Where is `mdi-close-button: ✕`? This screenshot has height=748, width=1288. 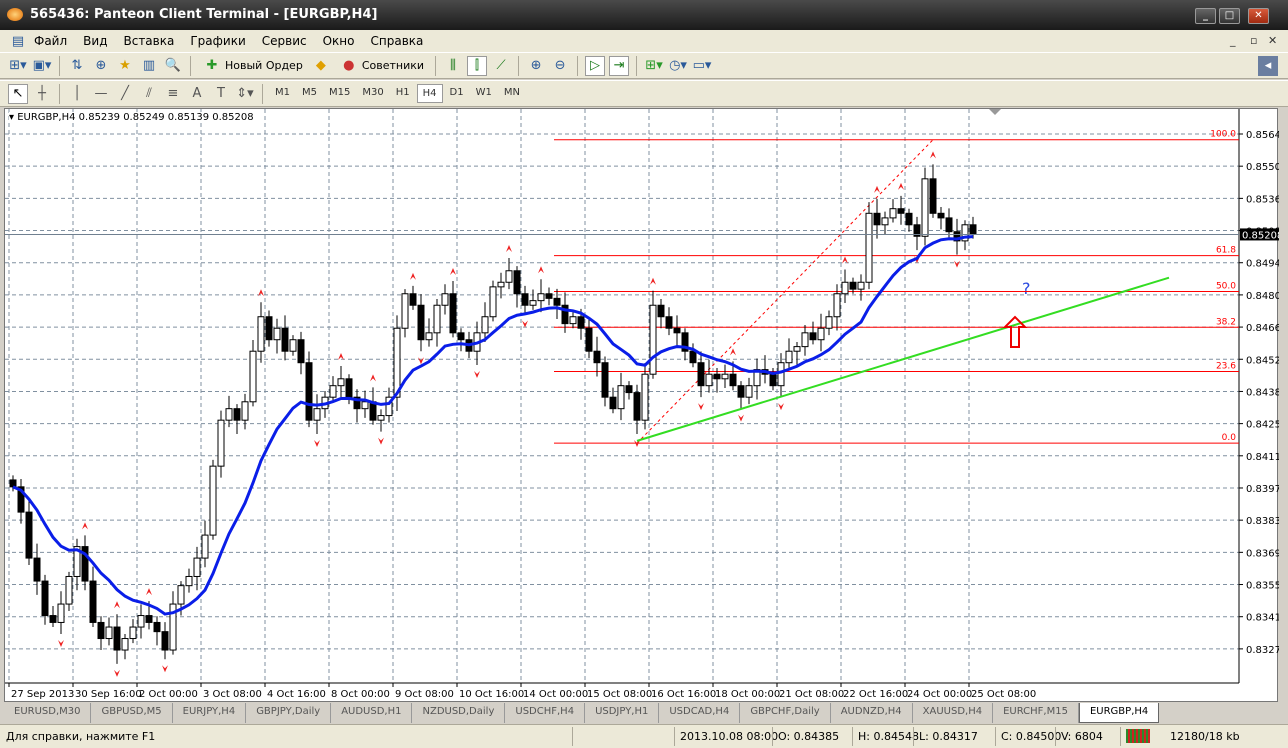 mdi-close-button: ✕ is located at coordinates (1272, 40).